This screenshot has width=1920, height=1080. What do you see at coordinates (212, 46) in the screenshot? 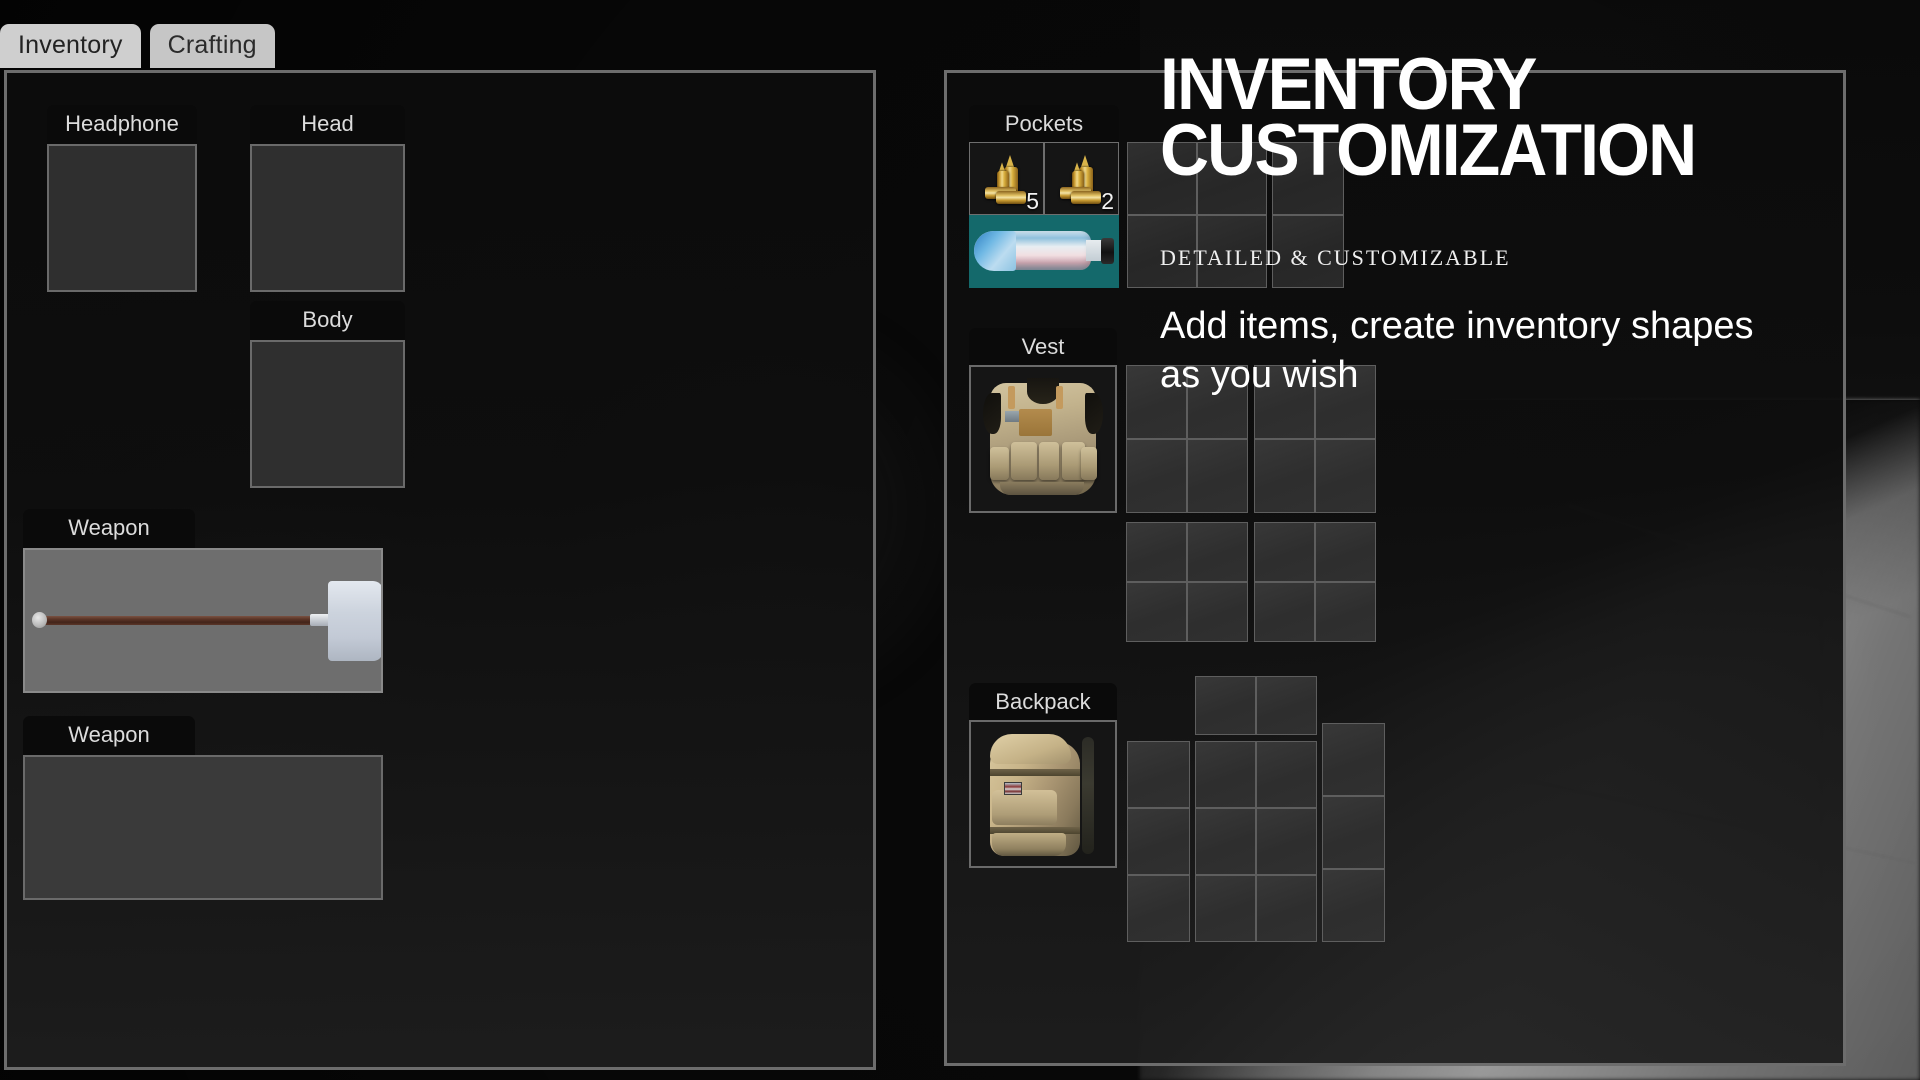
I see `tab-crafting: Crafting` at bounding box center [212, 46].